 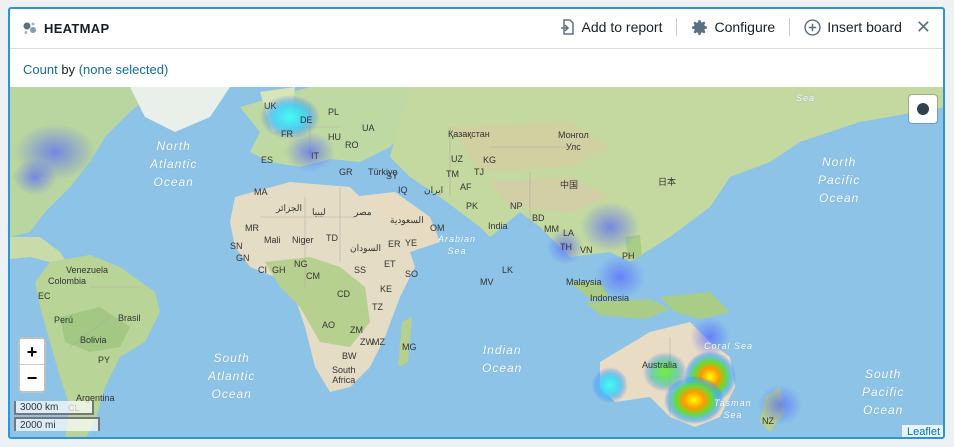 I want to click on map-label: PY, so click(x=104, y=360).